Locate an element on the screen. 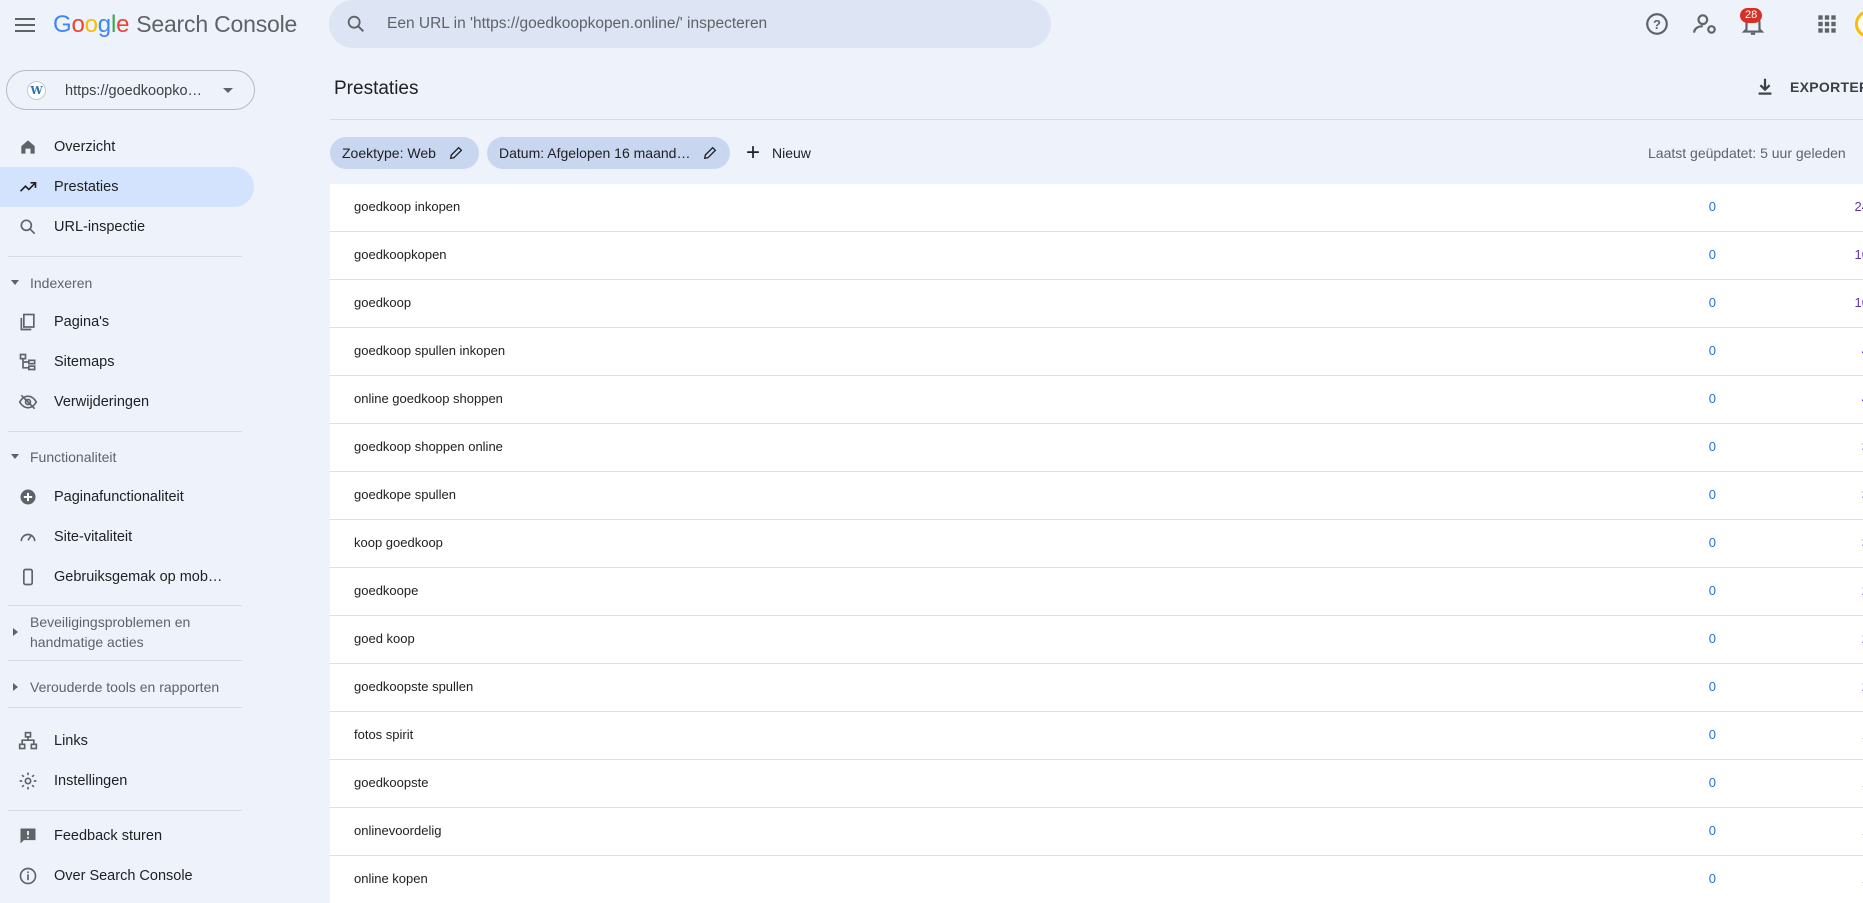 Image resolution: width=1863 pixels, height=903 pixels. main-menu-button is located at coordinates (25, 25).